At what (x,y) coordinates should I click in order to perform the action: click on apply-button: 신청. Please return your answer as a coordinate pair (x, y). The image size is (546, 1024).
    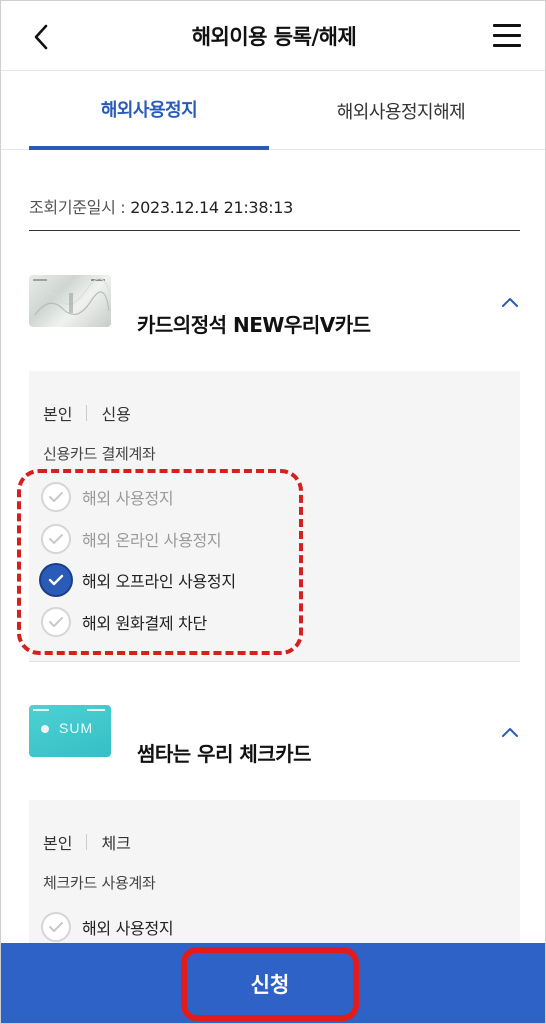
    Looking at the image, I should click on (270, 984).